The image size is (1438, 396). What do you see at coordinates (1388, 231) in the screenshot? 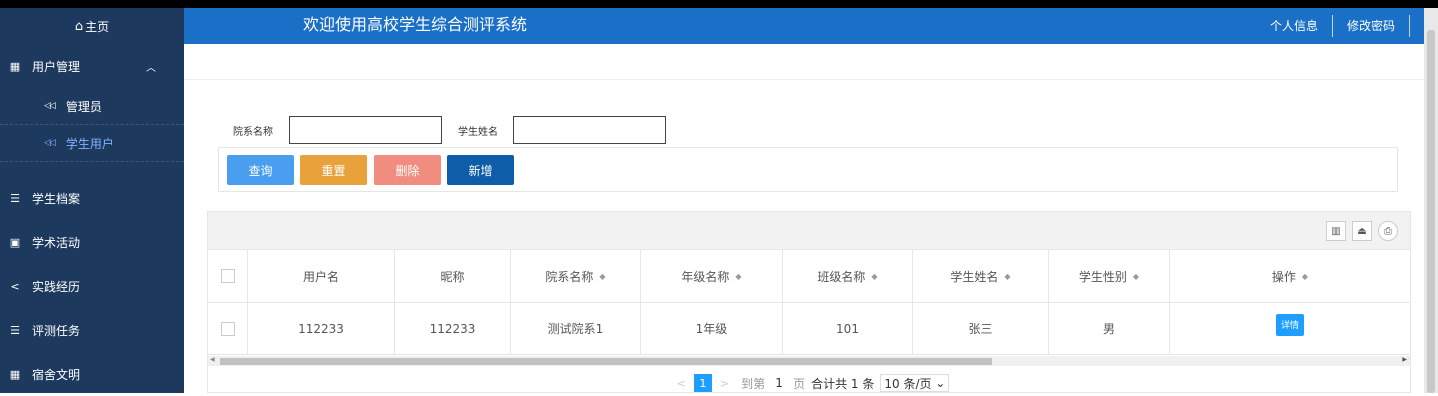
I see `print-icon: ⎙` at bounding box center [1388, 231].